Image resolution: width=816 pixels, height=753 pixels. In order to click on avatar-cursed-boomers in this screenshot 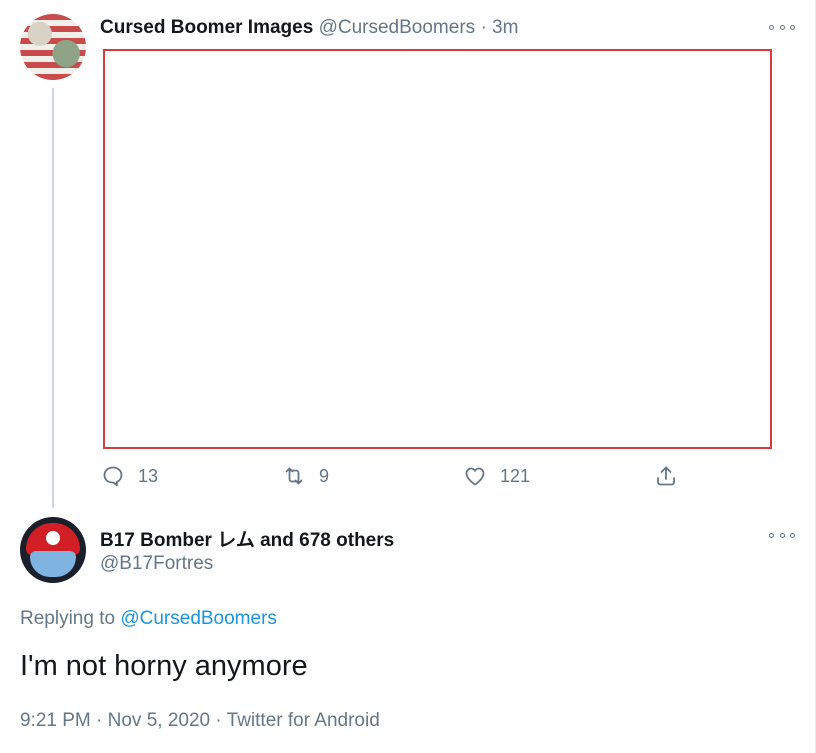, I will do `click(53, 47)`.